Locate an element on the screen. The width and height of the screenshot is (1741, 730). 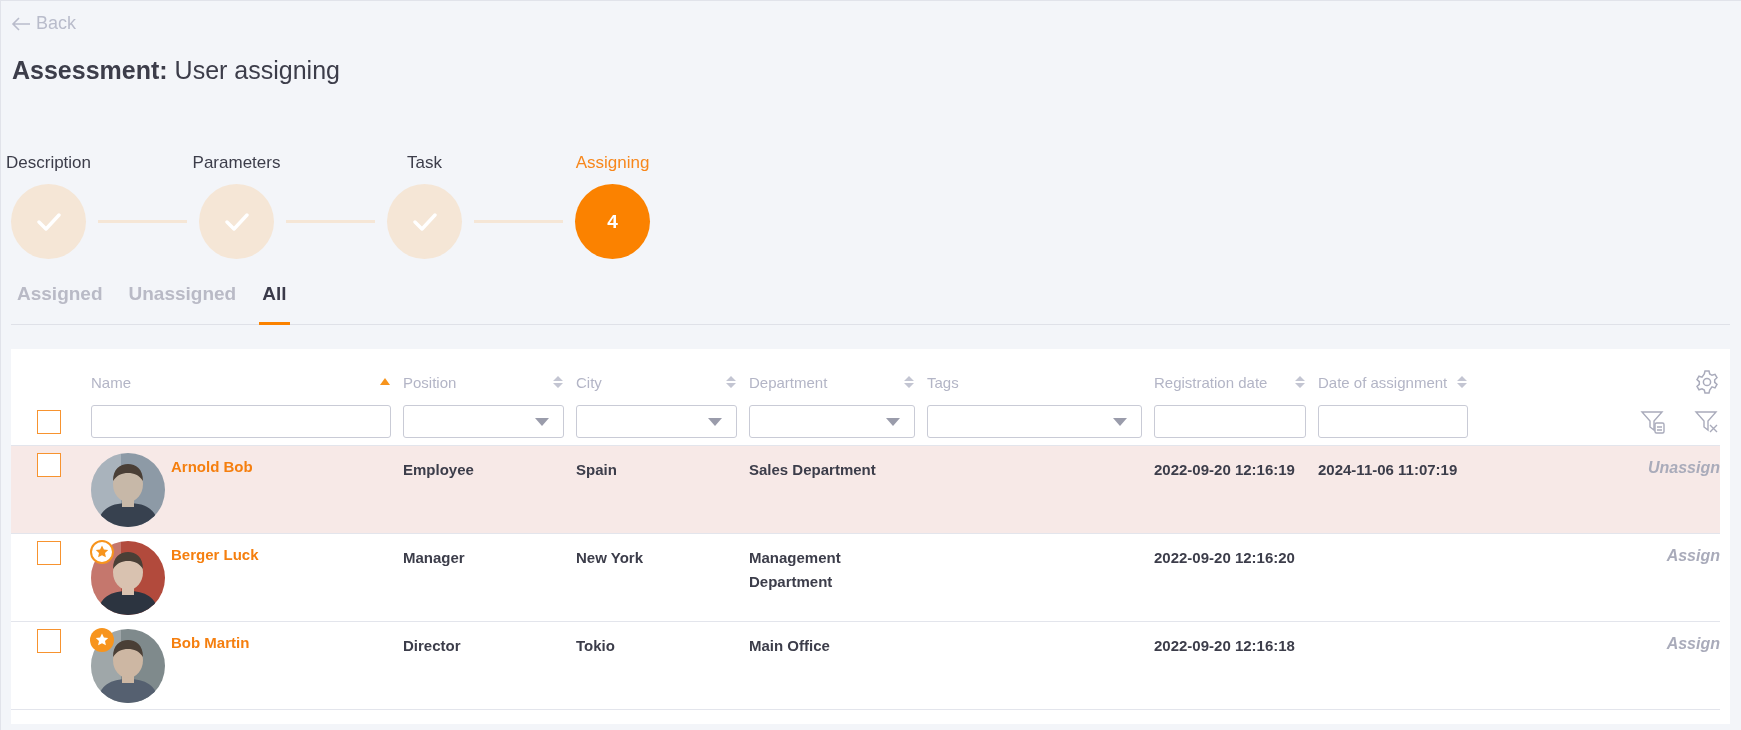
clear-filter-icon is located at coordinates (1707, 421).